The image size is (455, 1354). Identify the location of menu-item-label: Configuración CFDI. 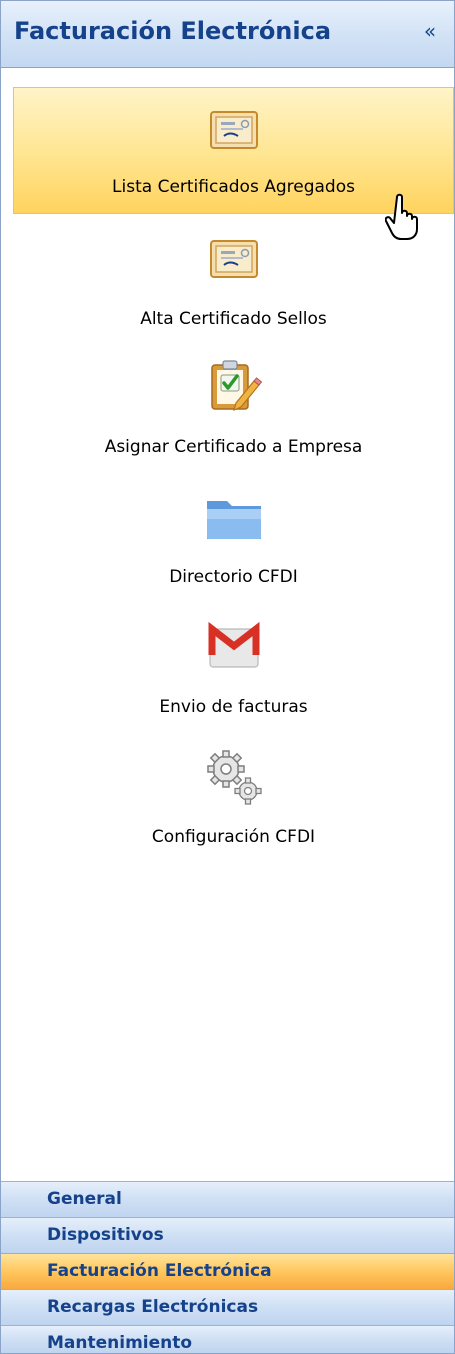
(233, 837).